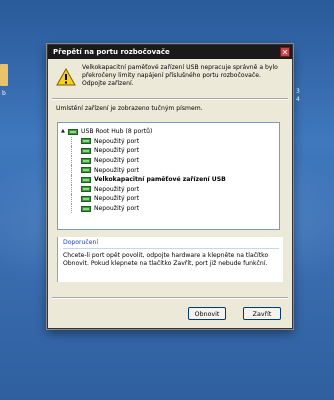  I want to click on tree-row-port-4: Nepoužitý port, so click(168, 170).